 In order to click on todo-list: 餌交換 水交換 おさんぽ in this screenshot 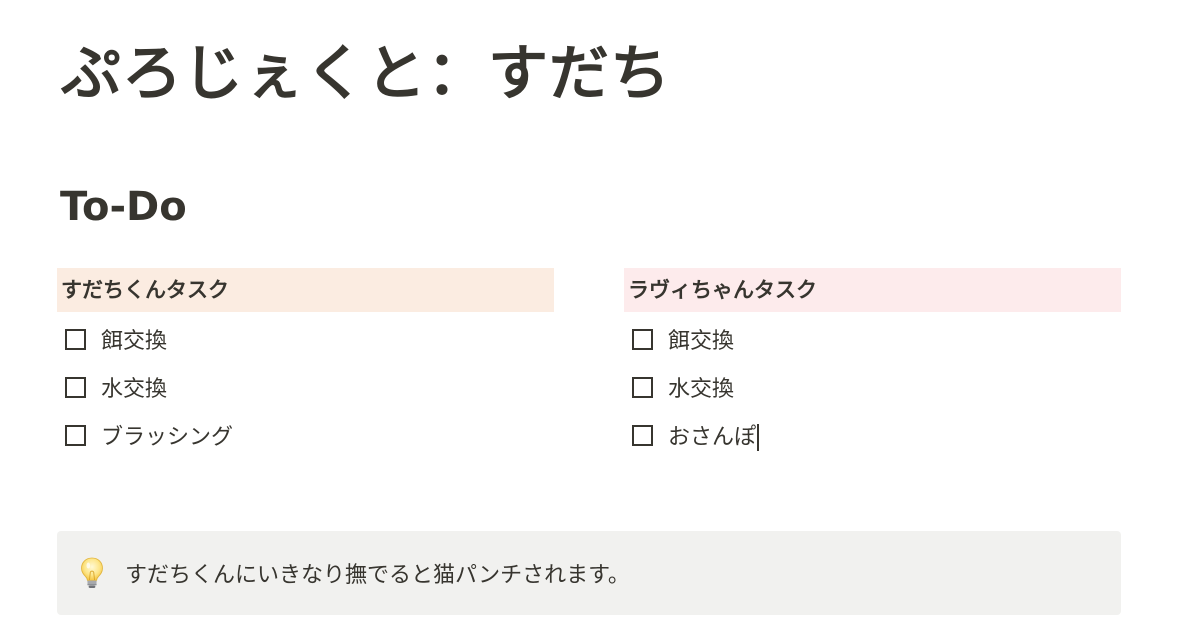, I will do `click(872, 387)`.